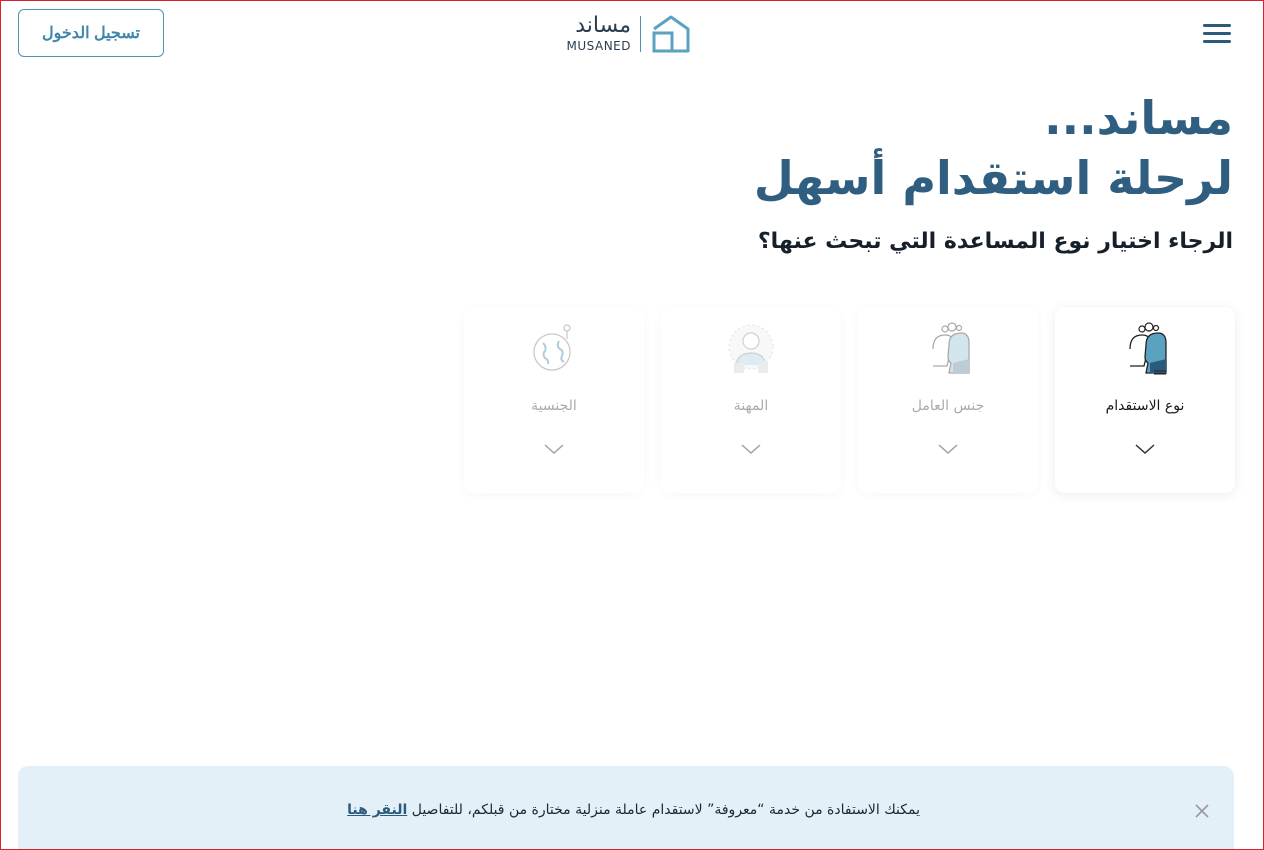  What do you see at coordinates (640, 34) in the screenshot?
I see `logo-divider` at bounding box center [640, 34].